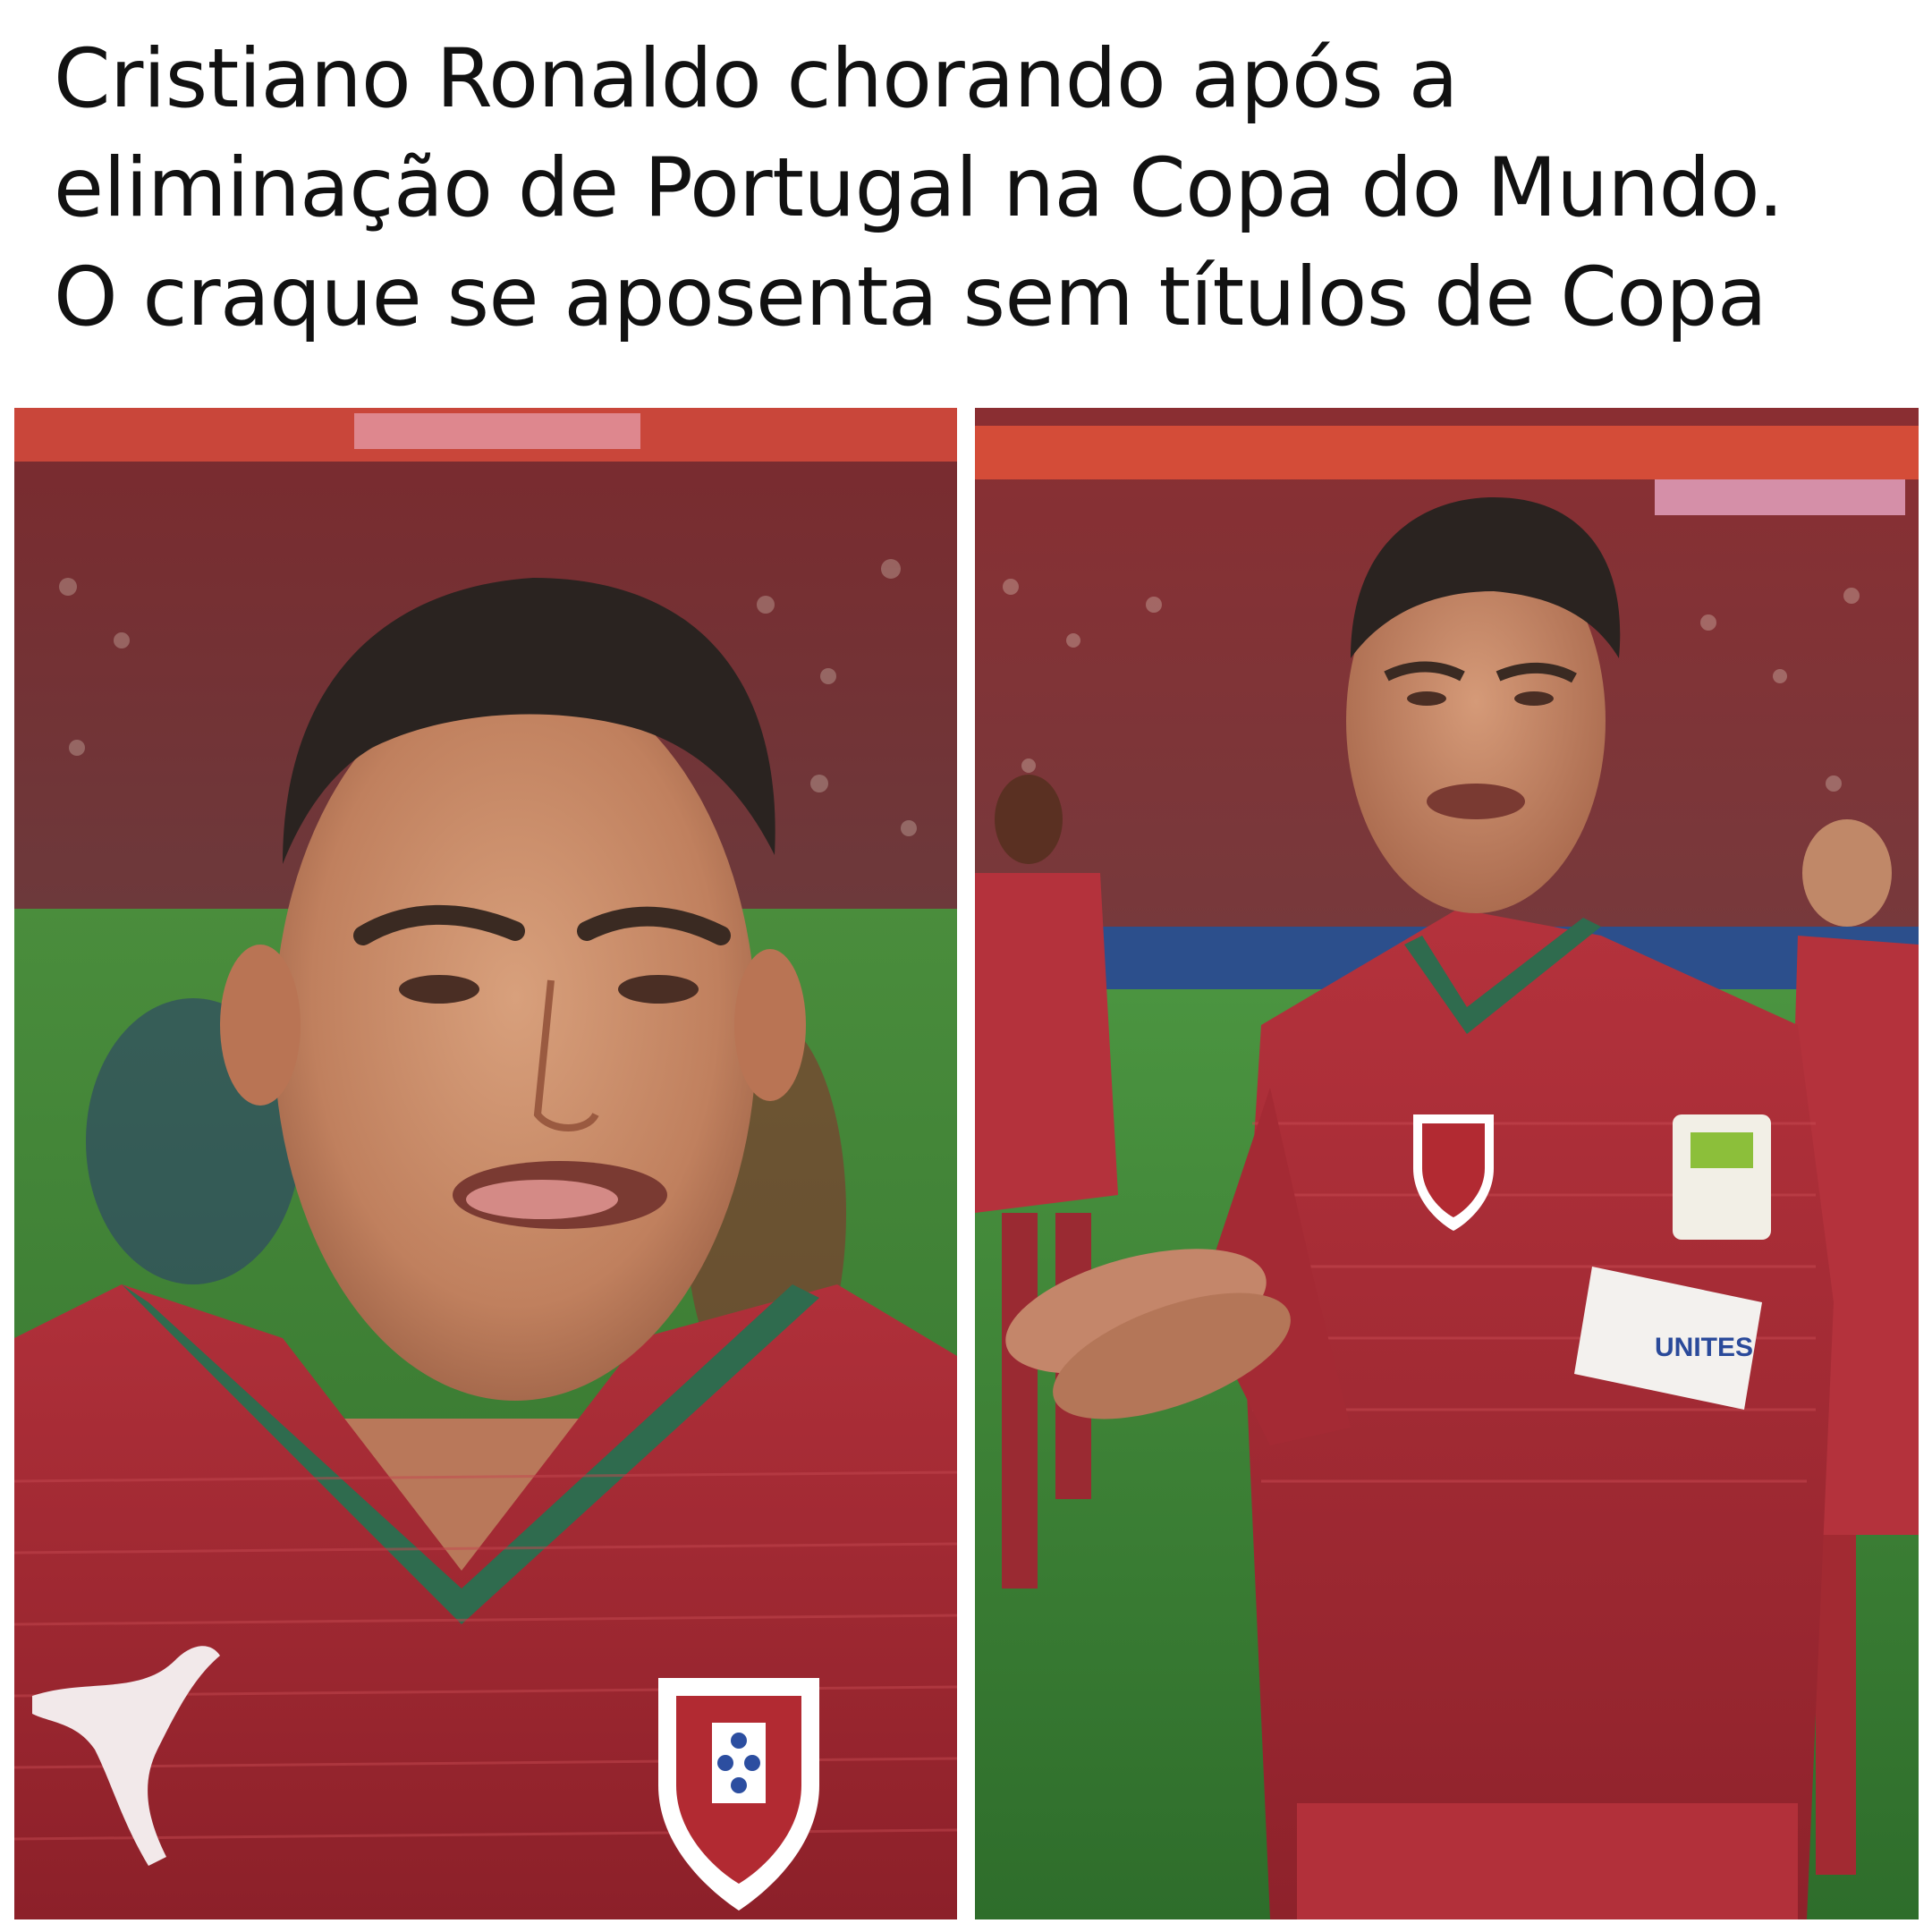 The width and height of the screenshot is (1932, 1932). Describe the element at coordinates (756, 79) in the screenshot. I see `caption-line-1: Cristiano Ronaldo chorando após a` at that location.